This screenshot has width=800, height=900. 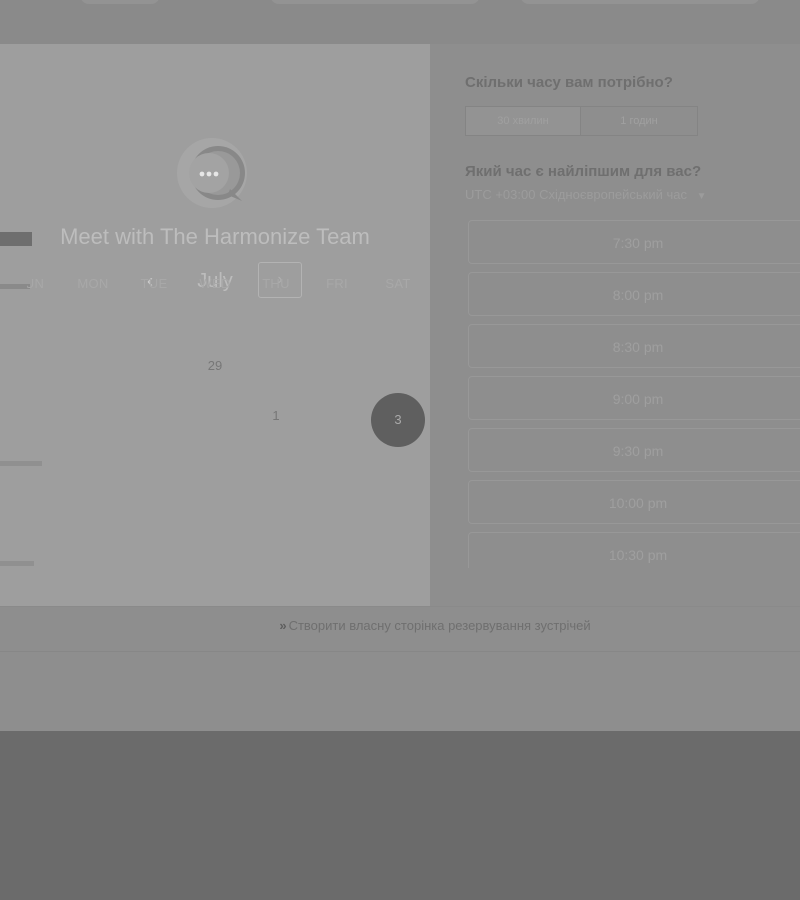 I want to click on calendar-day-selected: 3, so click(x=398, y=420).